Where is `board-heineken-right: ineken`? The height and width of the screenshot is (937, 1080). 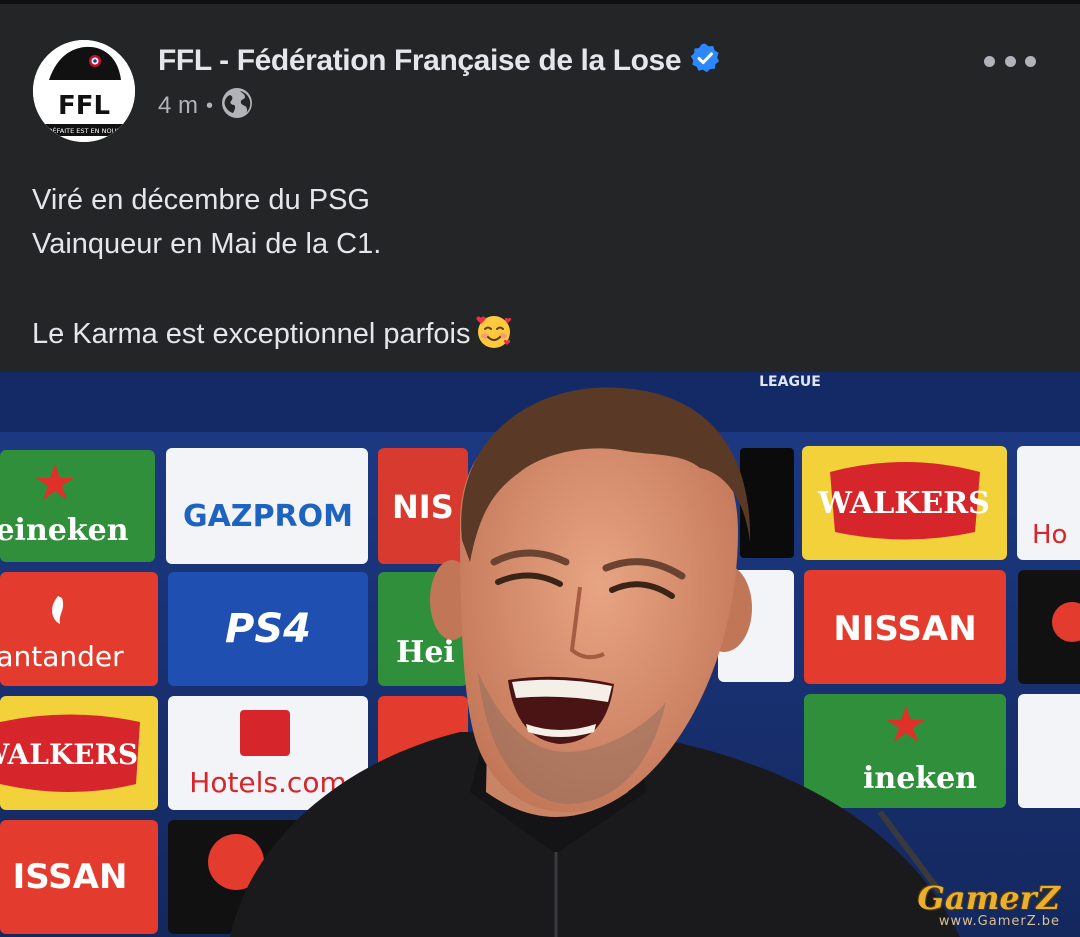 board-heineken-right: ineken is located at coordinates (920, 778).